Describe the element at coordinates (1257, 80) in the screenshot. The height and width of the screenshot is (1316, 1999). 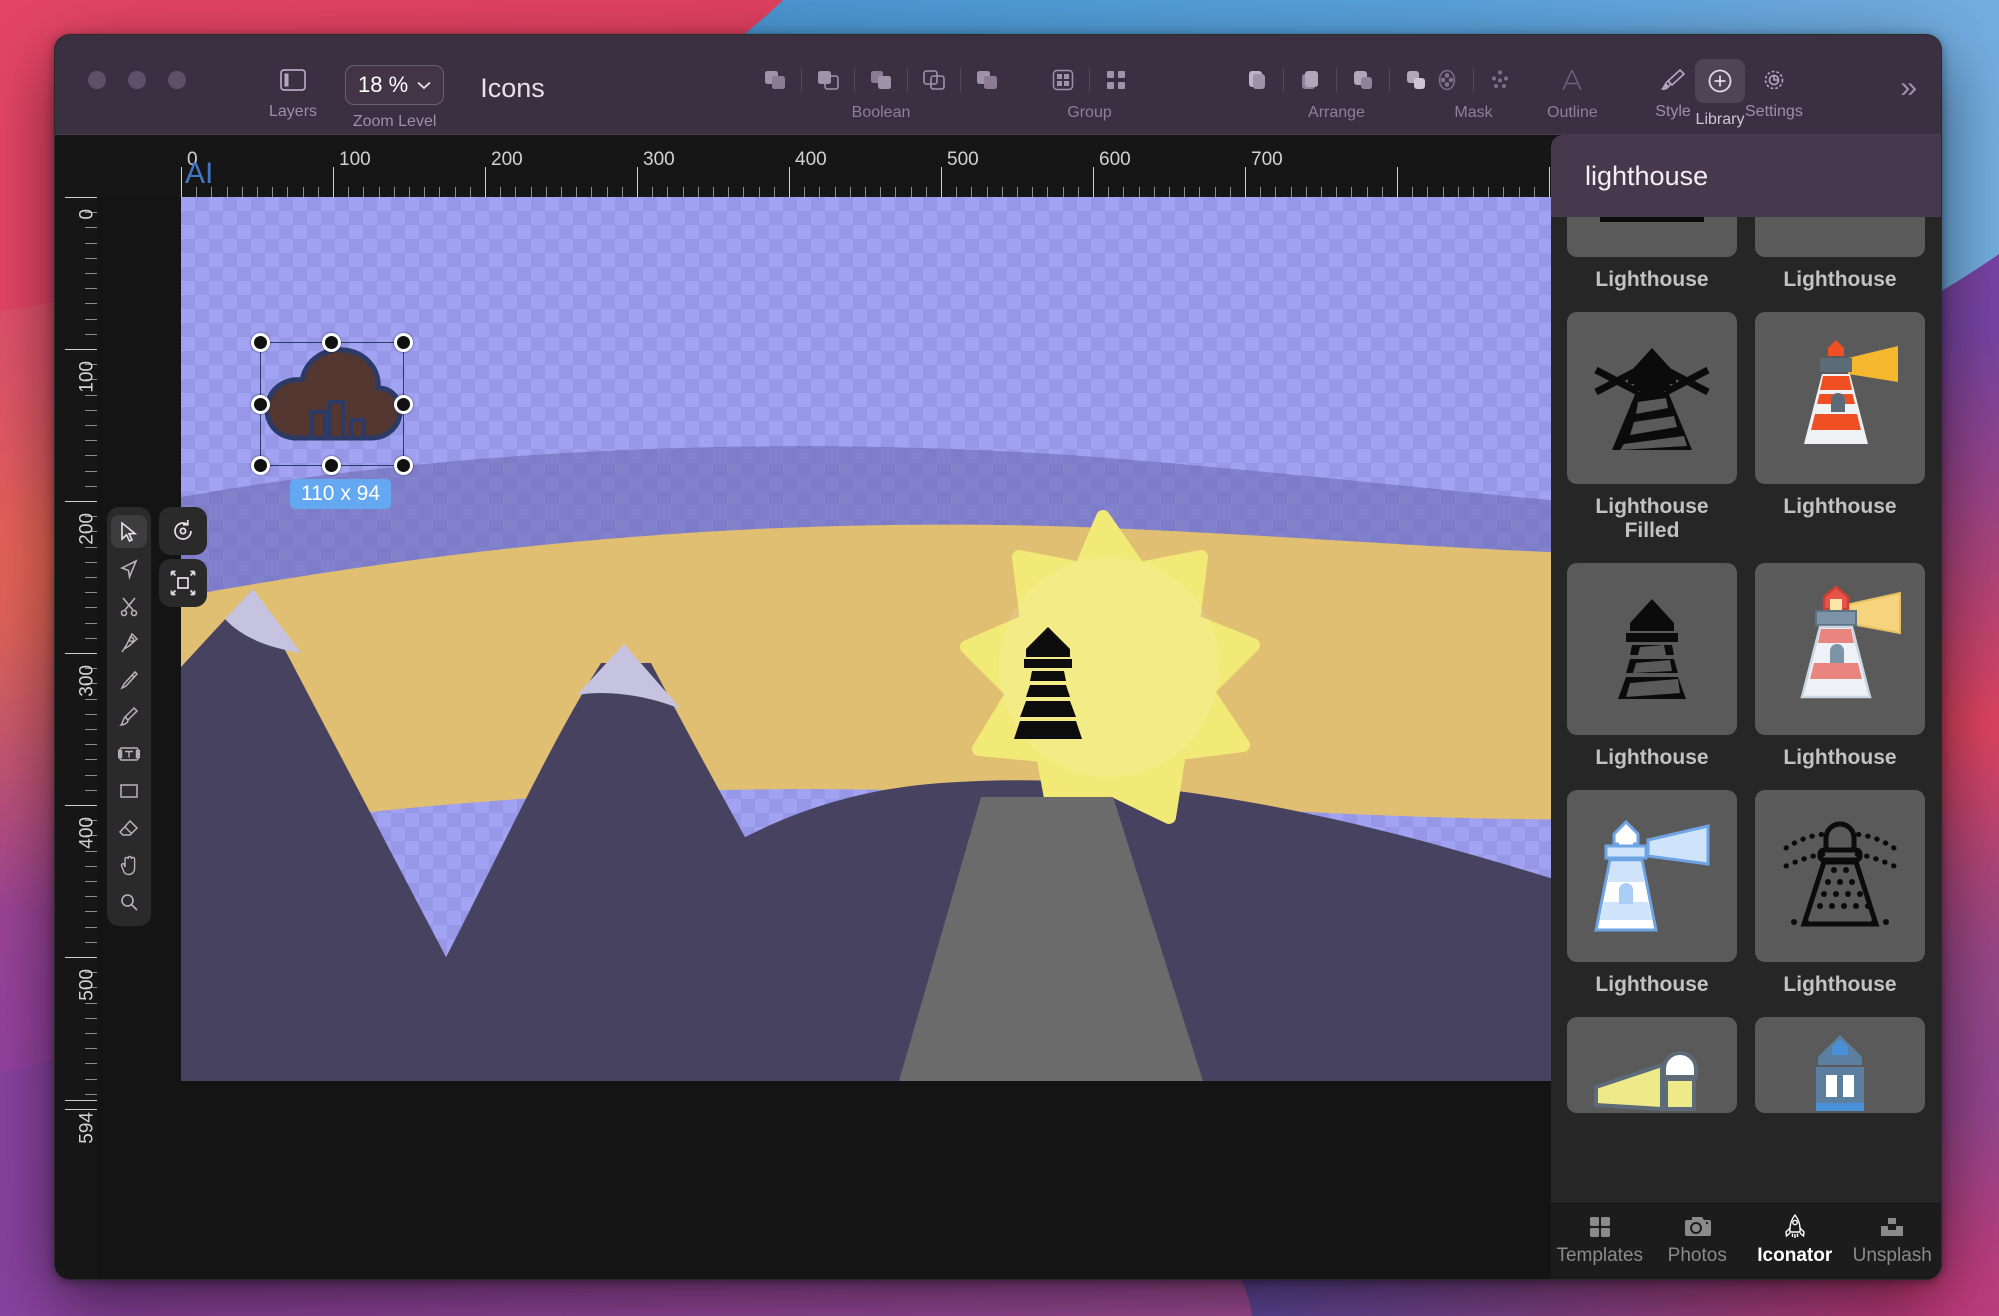
I see `bring-front-icon` at that location.